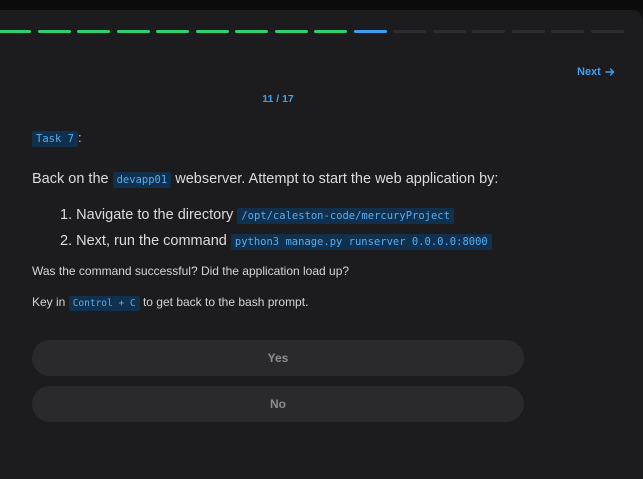 This screenshot has width=643, height=479. Describe the element at coordinates (278, 99) in the screenshot. I see `question-counter: 11 / 17` at that location.